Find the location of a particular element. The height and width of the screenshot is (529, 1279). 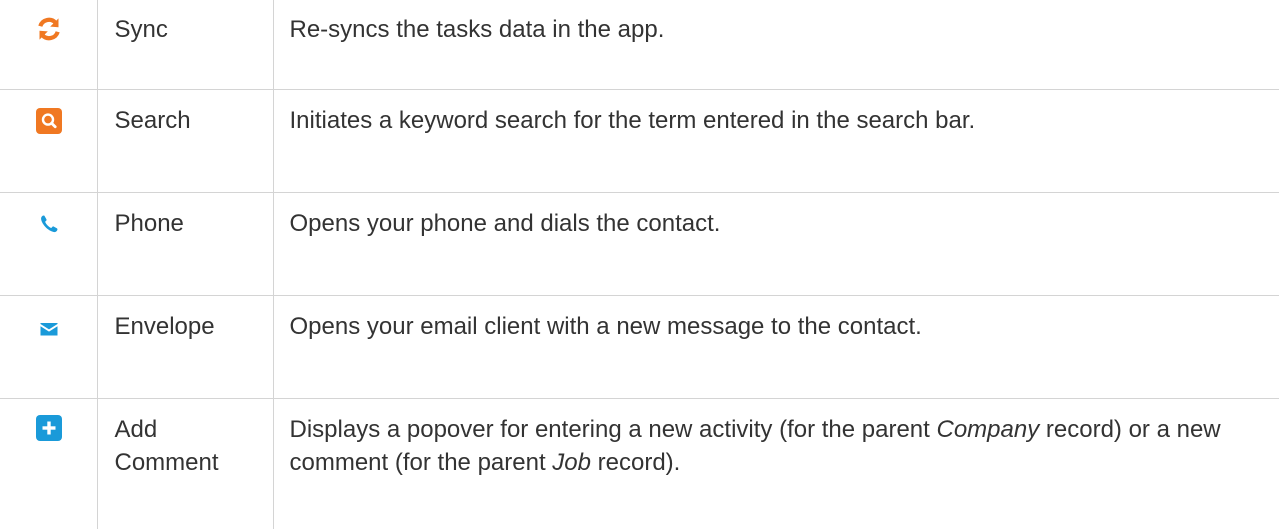

row-name: Add Comment is located at coordinates (185, 464).